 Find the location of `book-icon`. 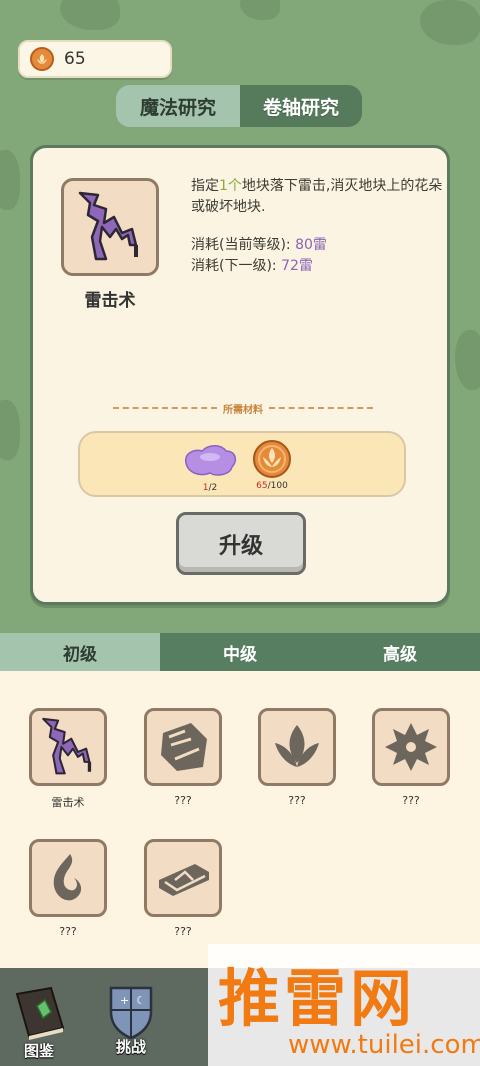

book-icon is located at coordinates (40, 1013).